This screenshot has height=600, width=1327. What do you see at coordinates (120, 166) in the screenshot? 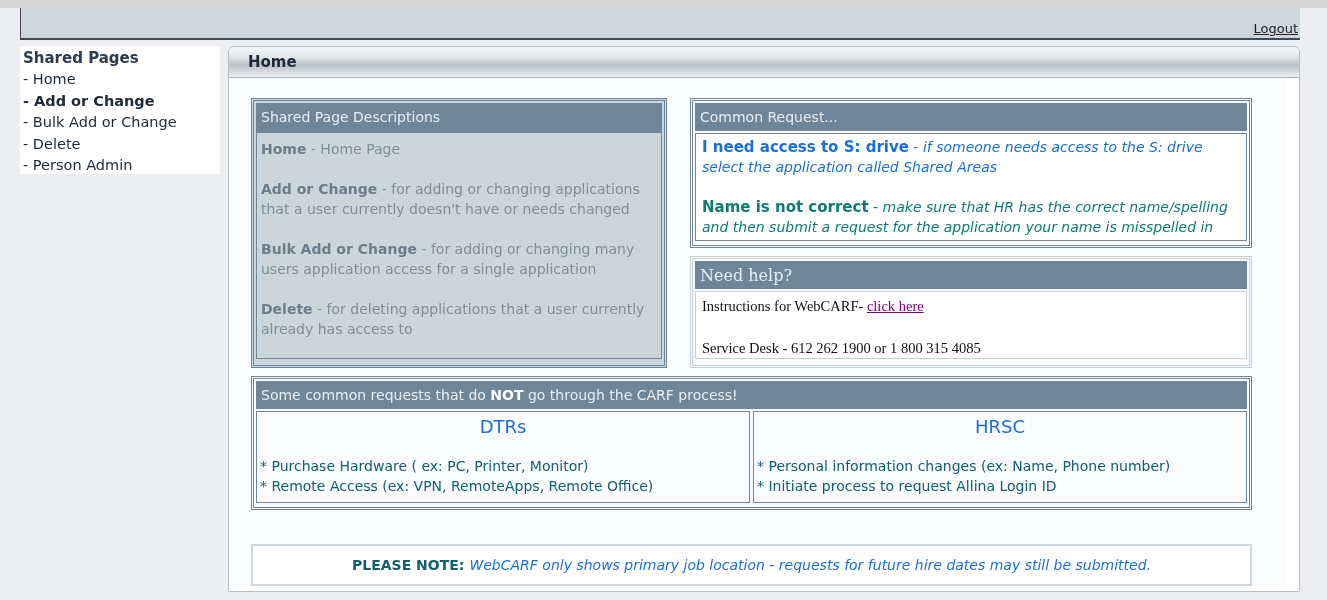
I see `sidebar-item: - Person Admin` at bounding box center [120, 166].